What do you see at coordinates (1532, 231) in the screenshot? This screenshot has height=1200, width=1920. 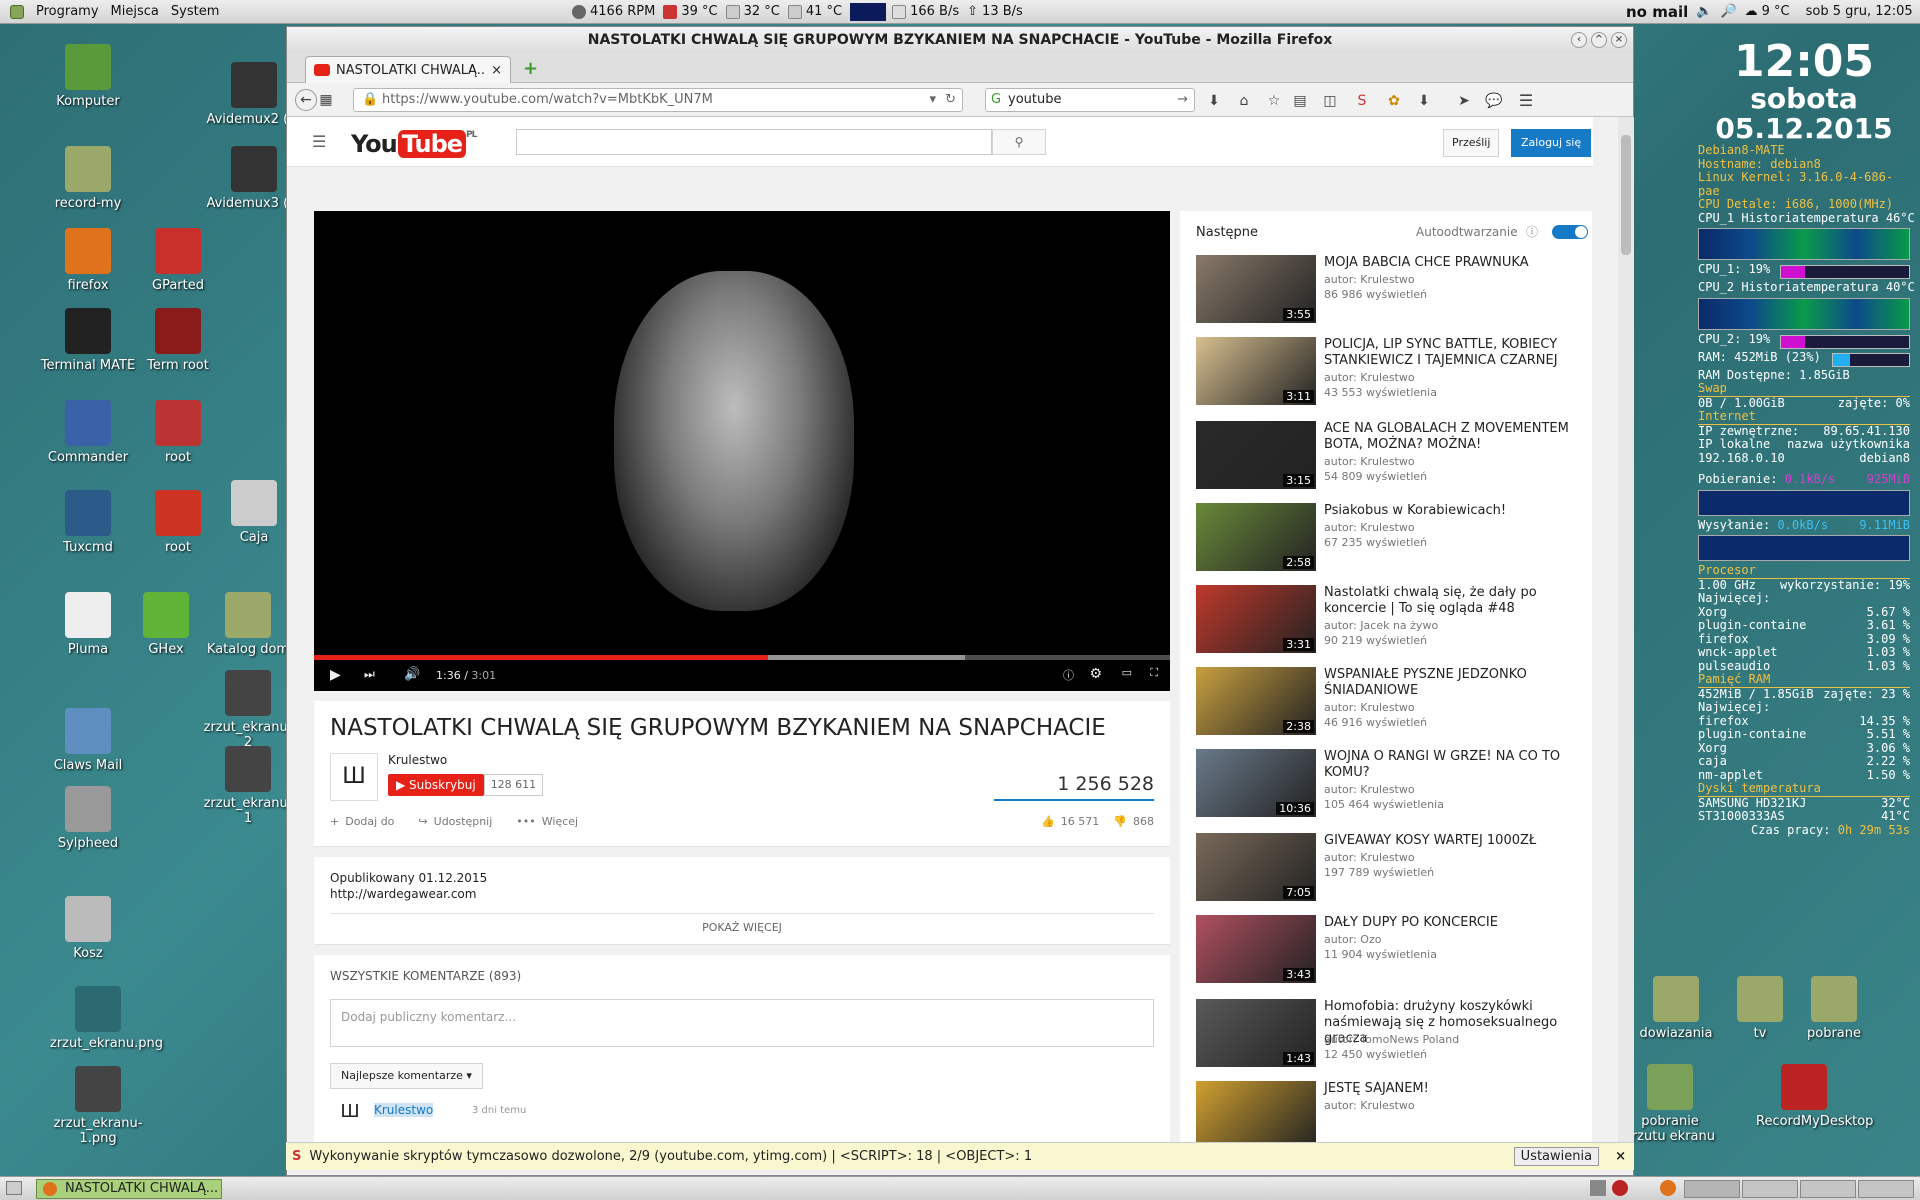 I see `info-icon: ⓘ` at bounding box center [1532, 231].